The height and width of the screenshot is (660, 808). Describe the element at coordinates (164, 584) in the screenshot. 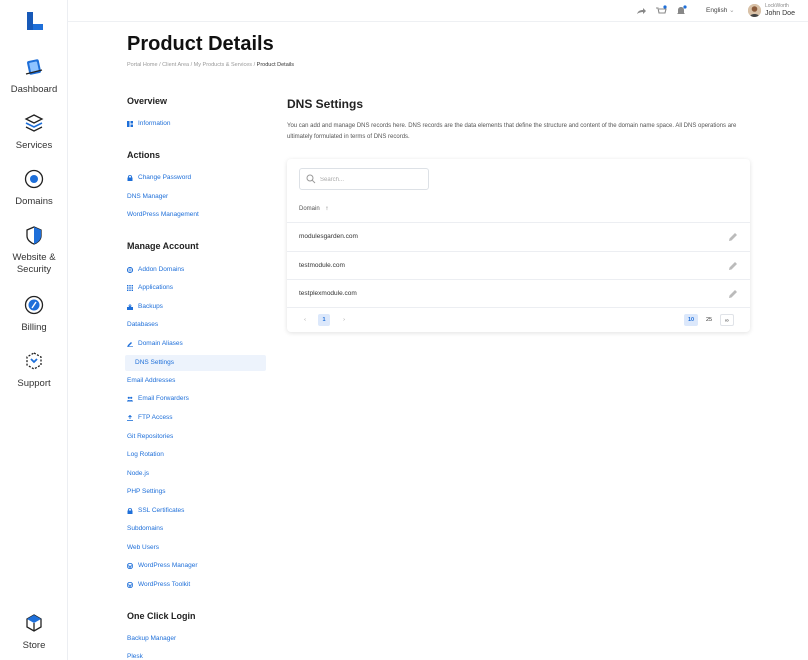

I see `sidebar-item-label: WordPress Toolkit` at that location.